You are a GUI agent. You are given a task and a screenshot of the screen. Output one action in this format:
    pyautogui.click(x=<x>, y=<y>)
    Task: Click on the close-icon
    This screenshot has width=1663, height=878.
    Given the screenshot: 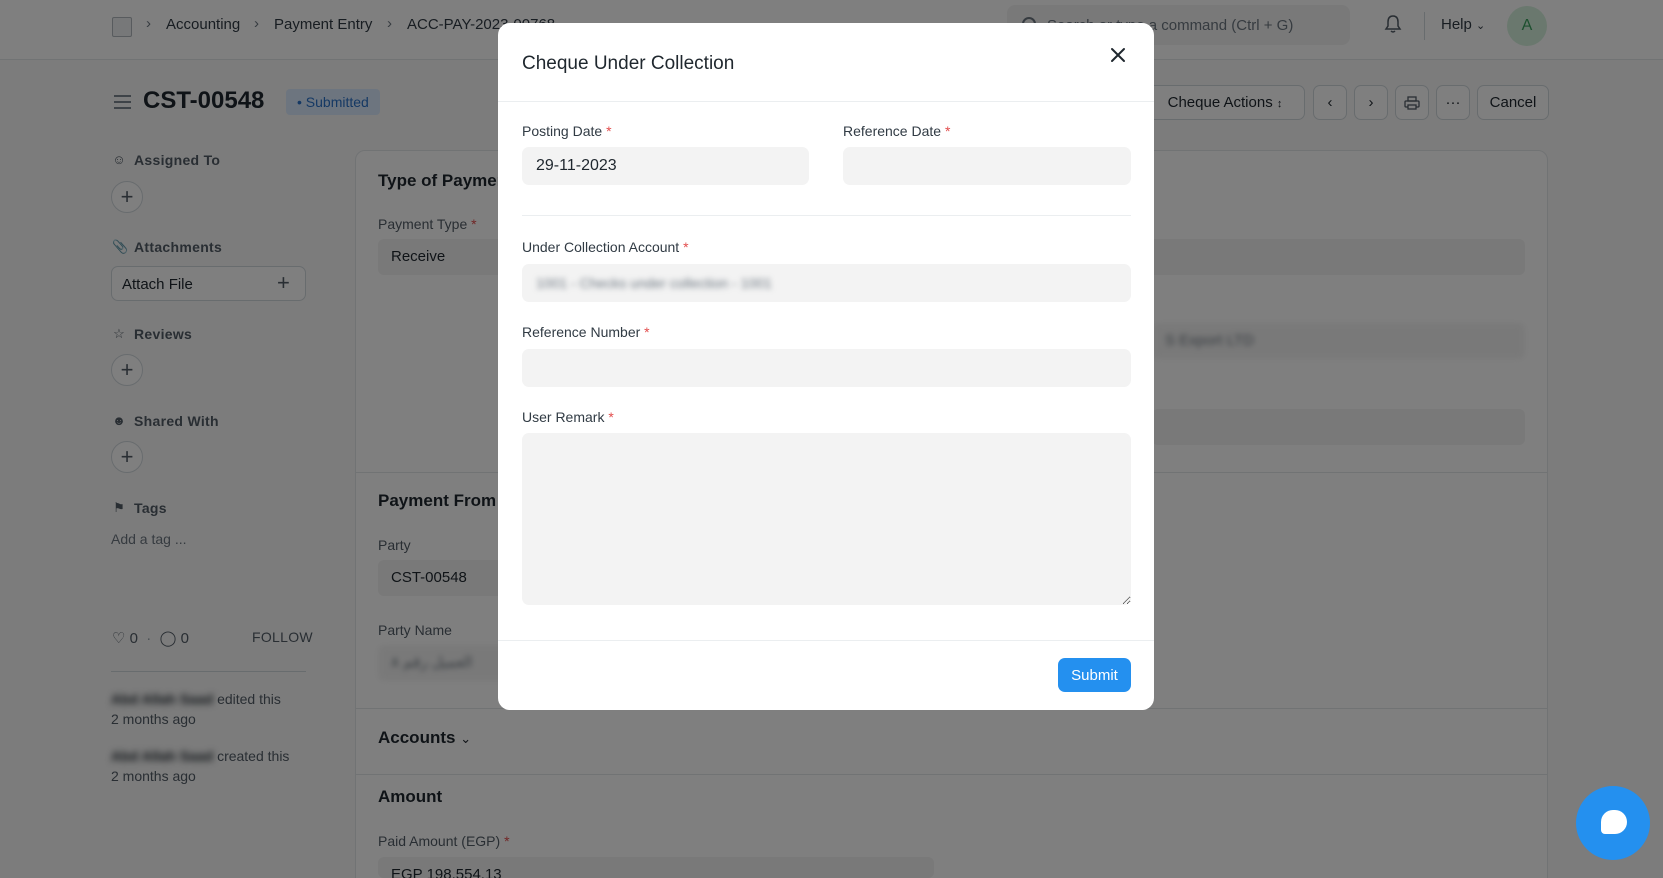 What is the action you would take?
    pyautogui.click(x=1118, y=55)
    